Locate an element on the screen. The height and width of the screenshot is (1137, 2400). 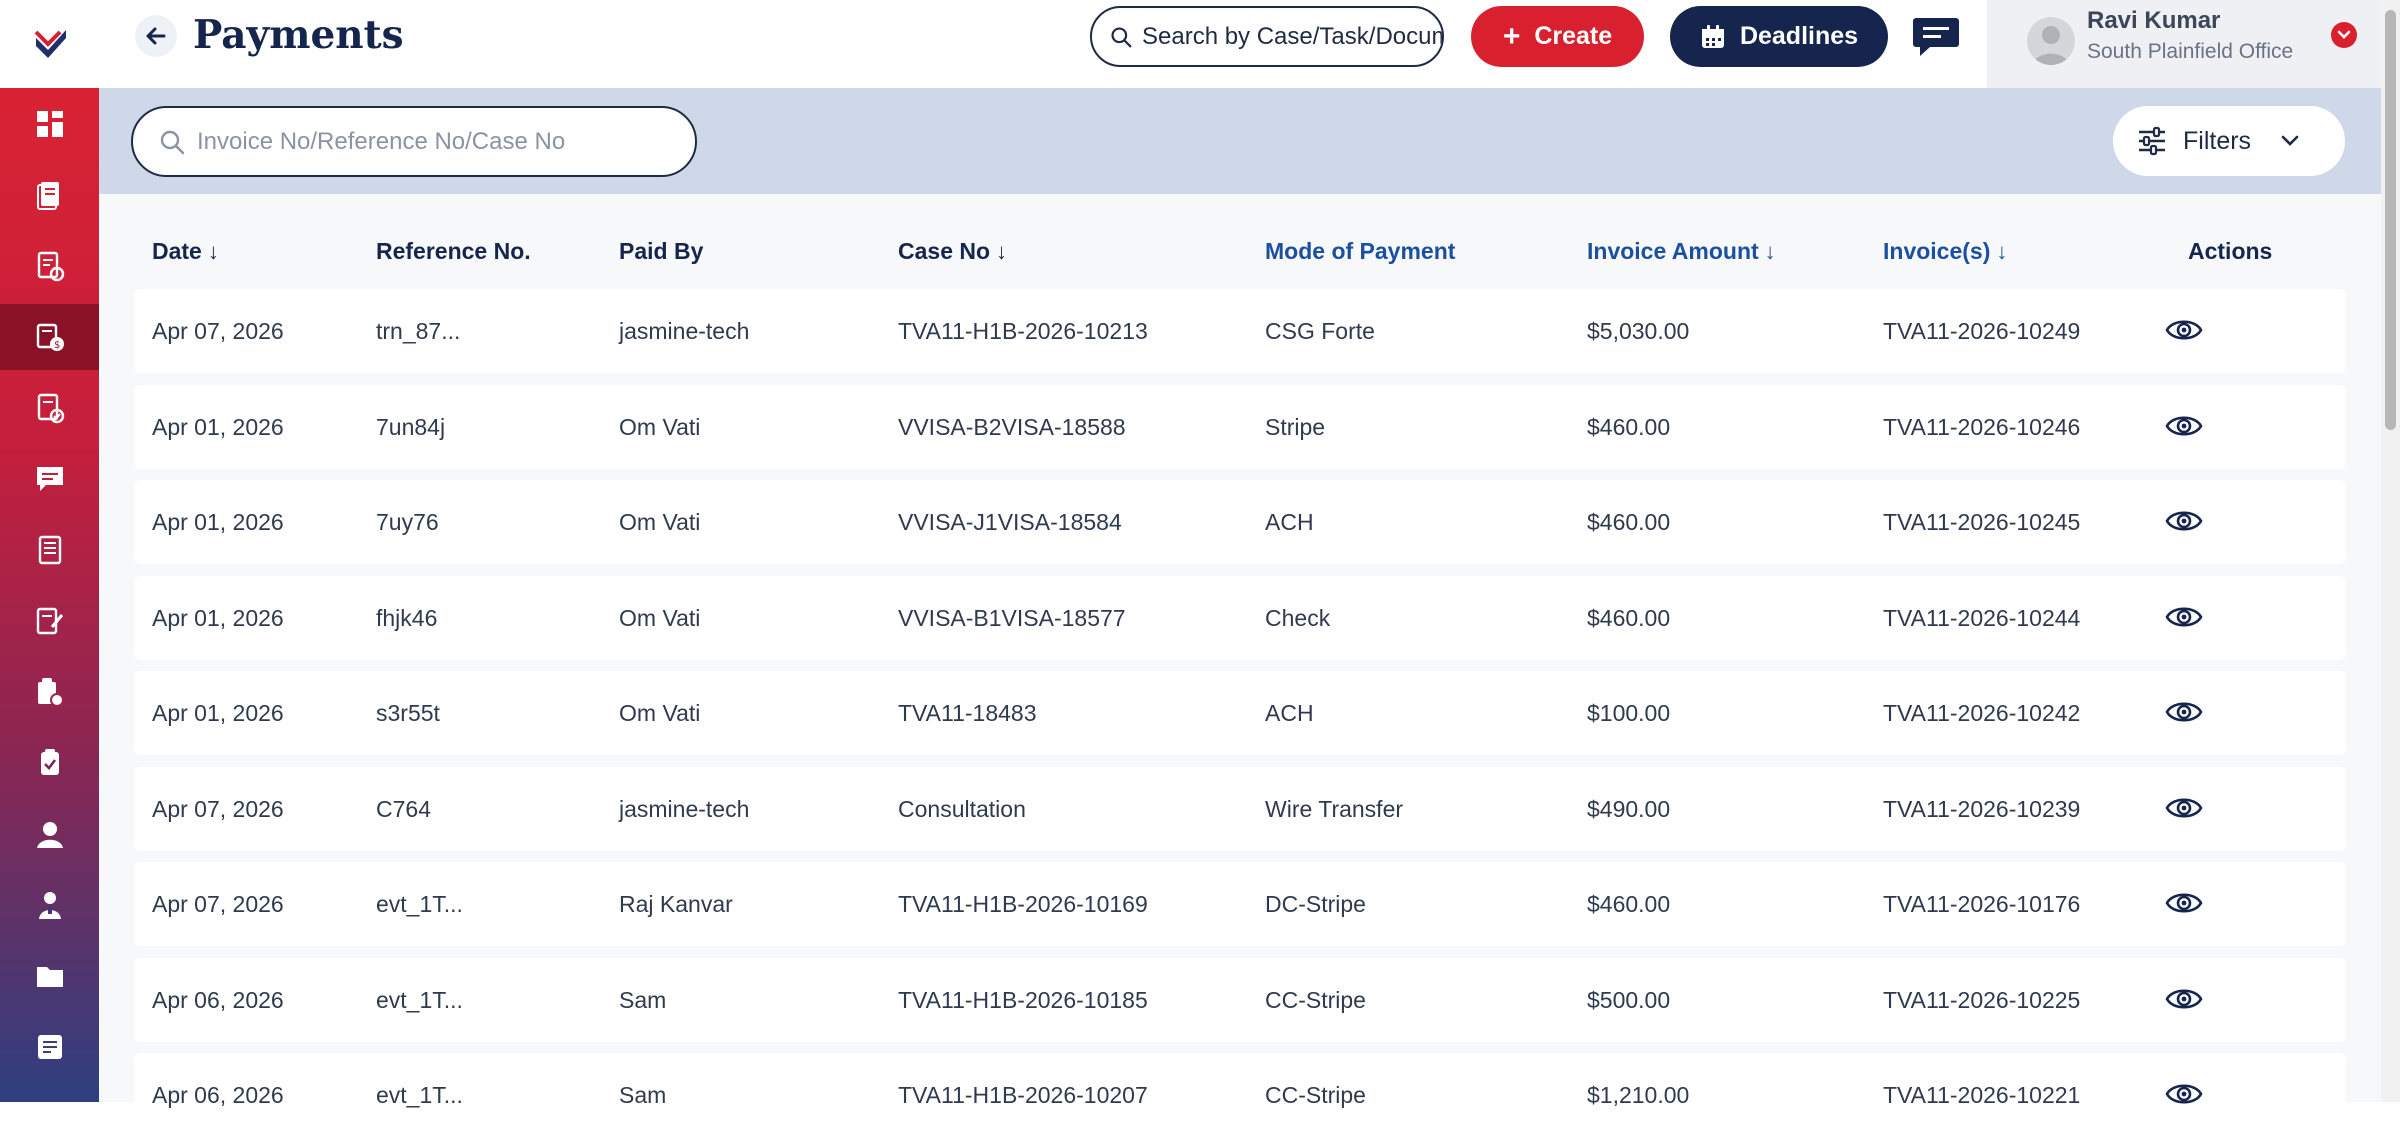
cell-mode-of-payment: CC-Stripe is located at coordinates (1315, 1095).